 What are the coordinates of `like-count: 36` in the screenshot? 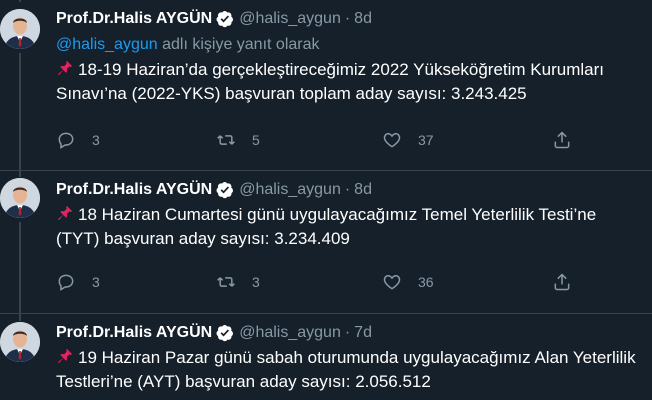 It's located at (426, 282).